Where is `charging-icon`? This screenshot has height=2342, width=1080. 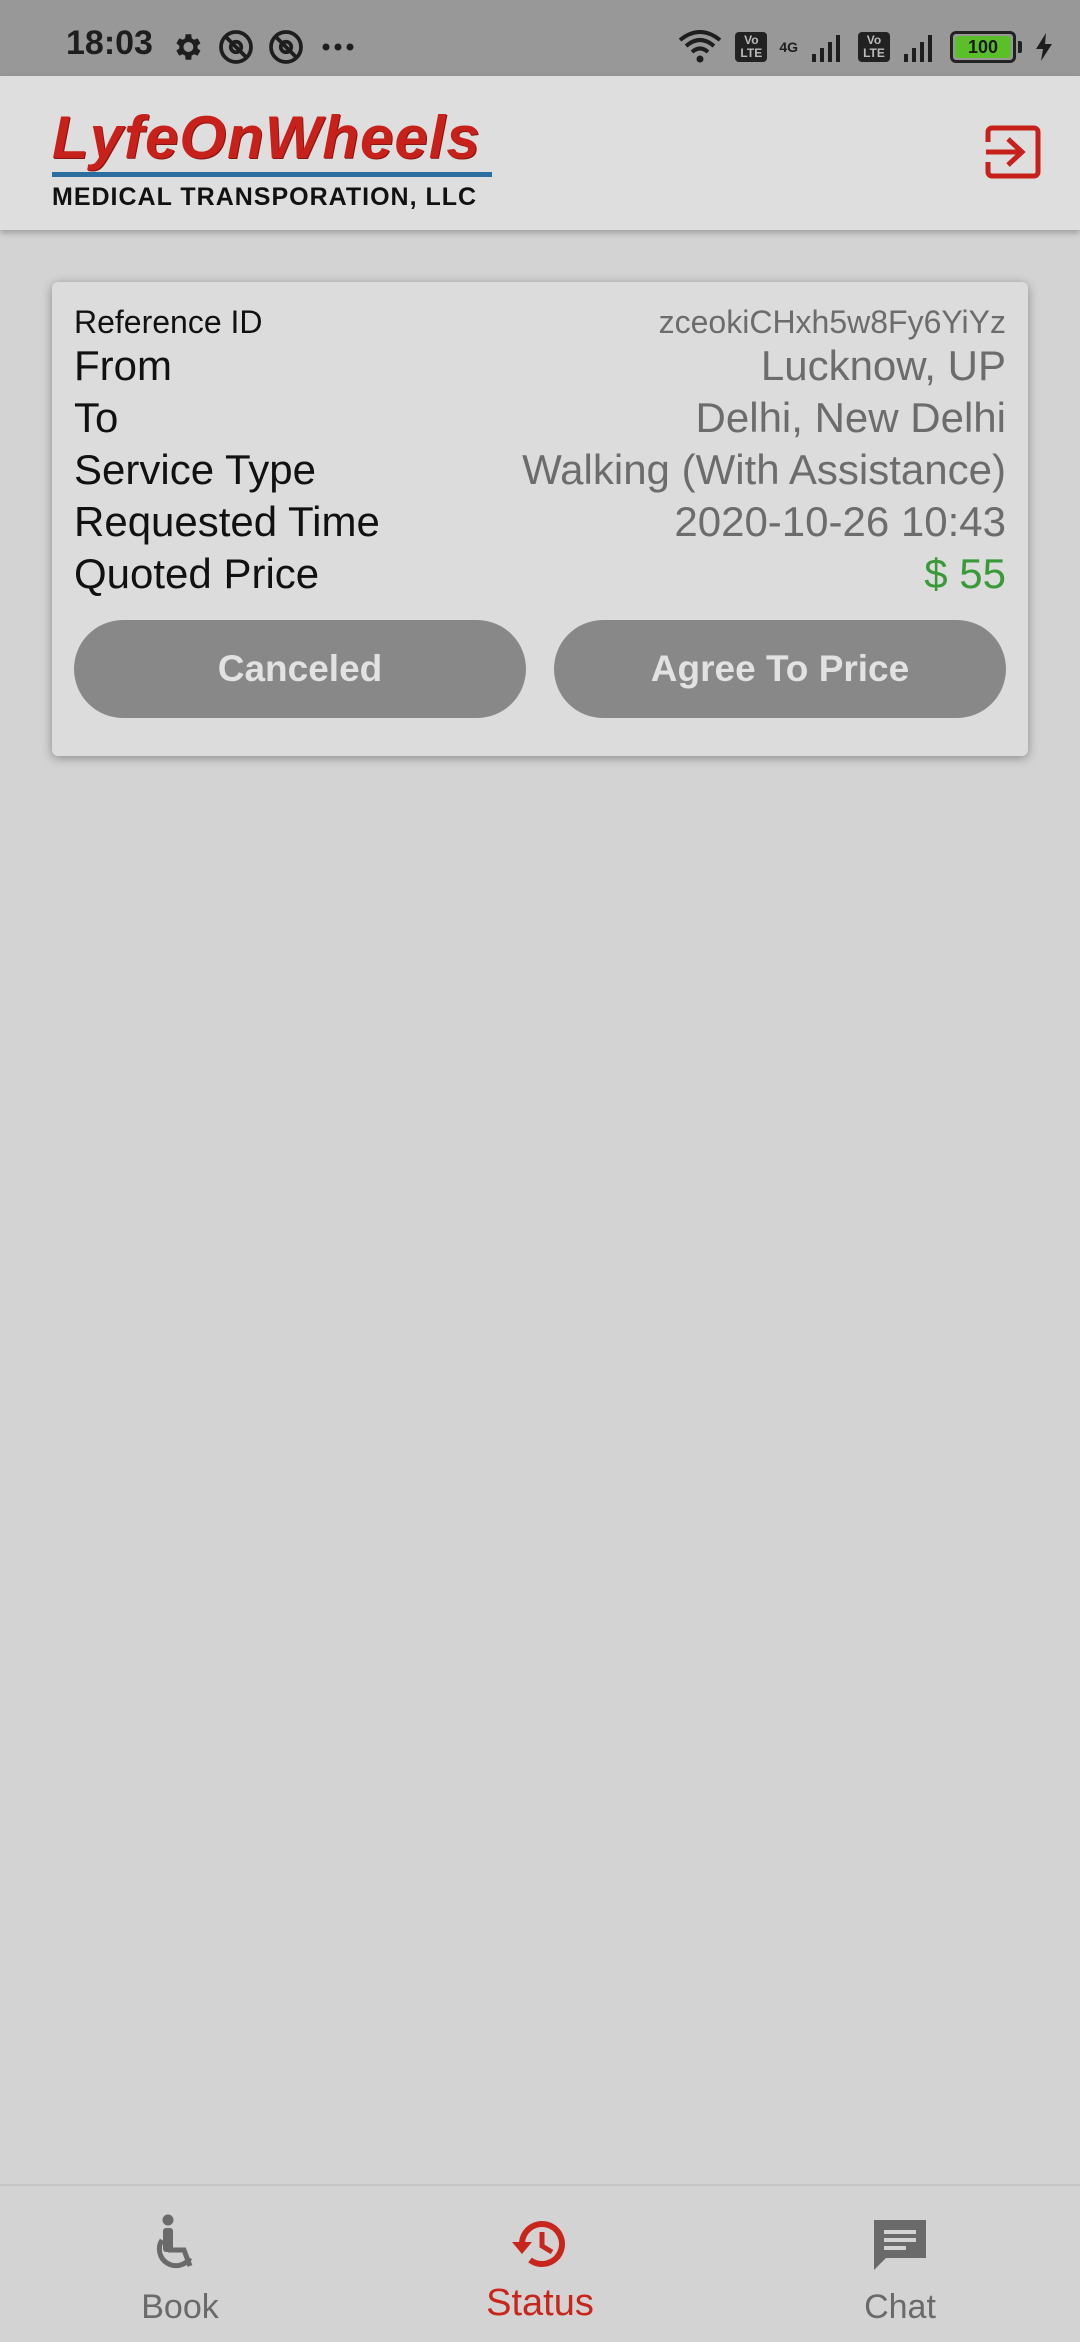
charging-icon is located at coordinates (1044, 47).